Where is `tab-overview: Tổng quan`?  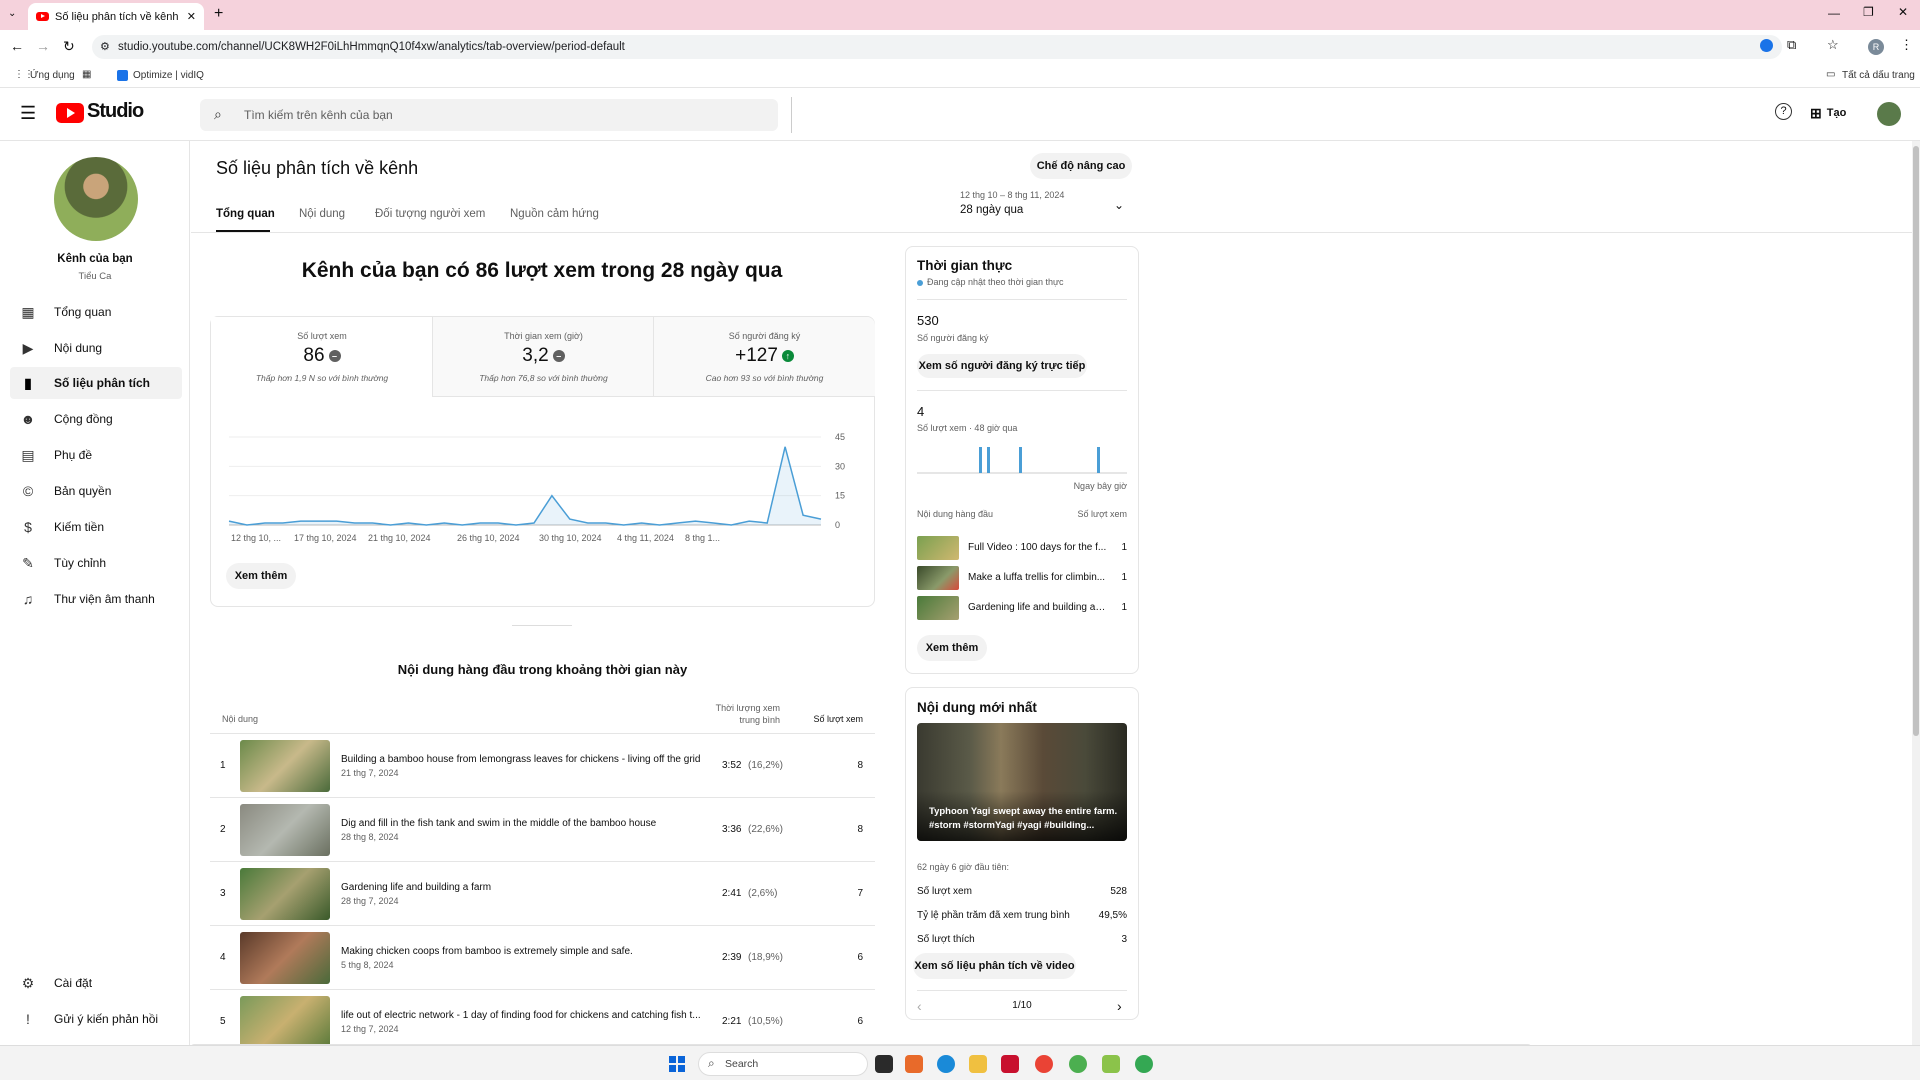
tab-overview: Tổng quan is located at coordinates (245, 214).